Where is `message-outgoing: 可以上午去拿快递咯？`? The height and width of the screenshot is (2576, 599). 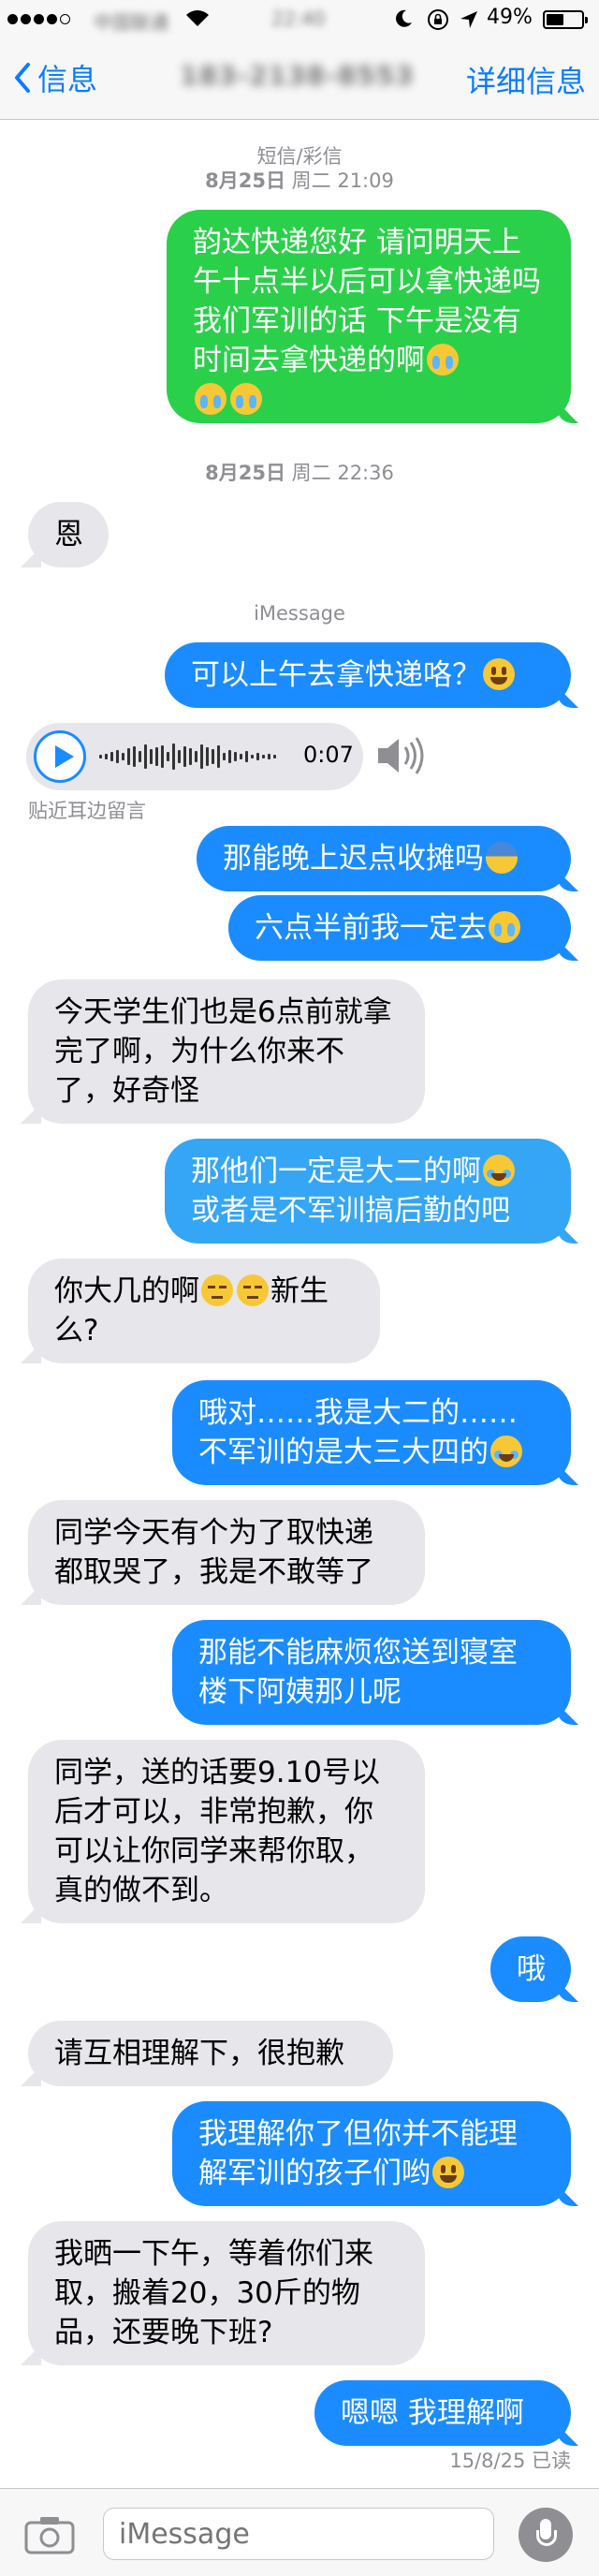
message-outgoing: 可以上午去拿快递咯？ is located at coordinates (368, 675).